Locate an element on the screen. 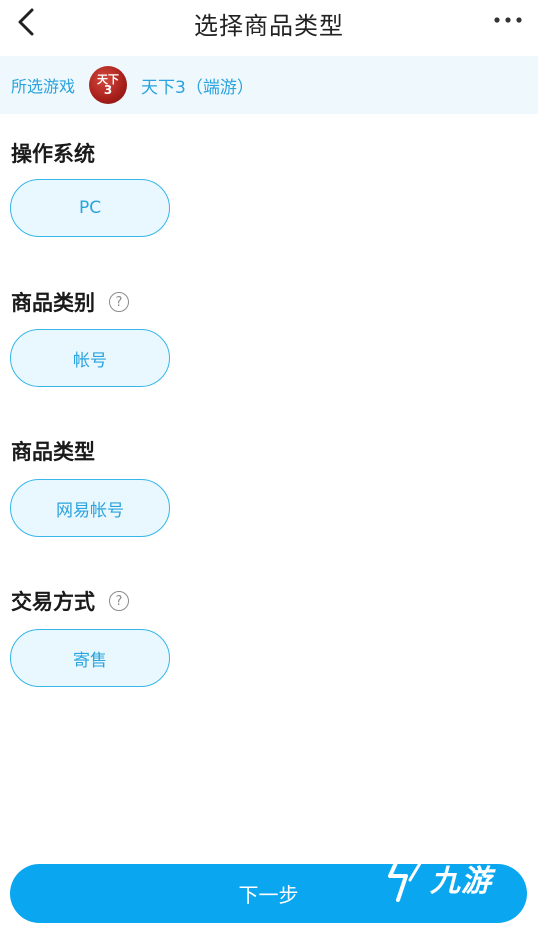 Image resolution: width=538 pixels, height=935 pixels. section-title-trade-text: 交易方式 is located at coordinates (53, 602).